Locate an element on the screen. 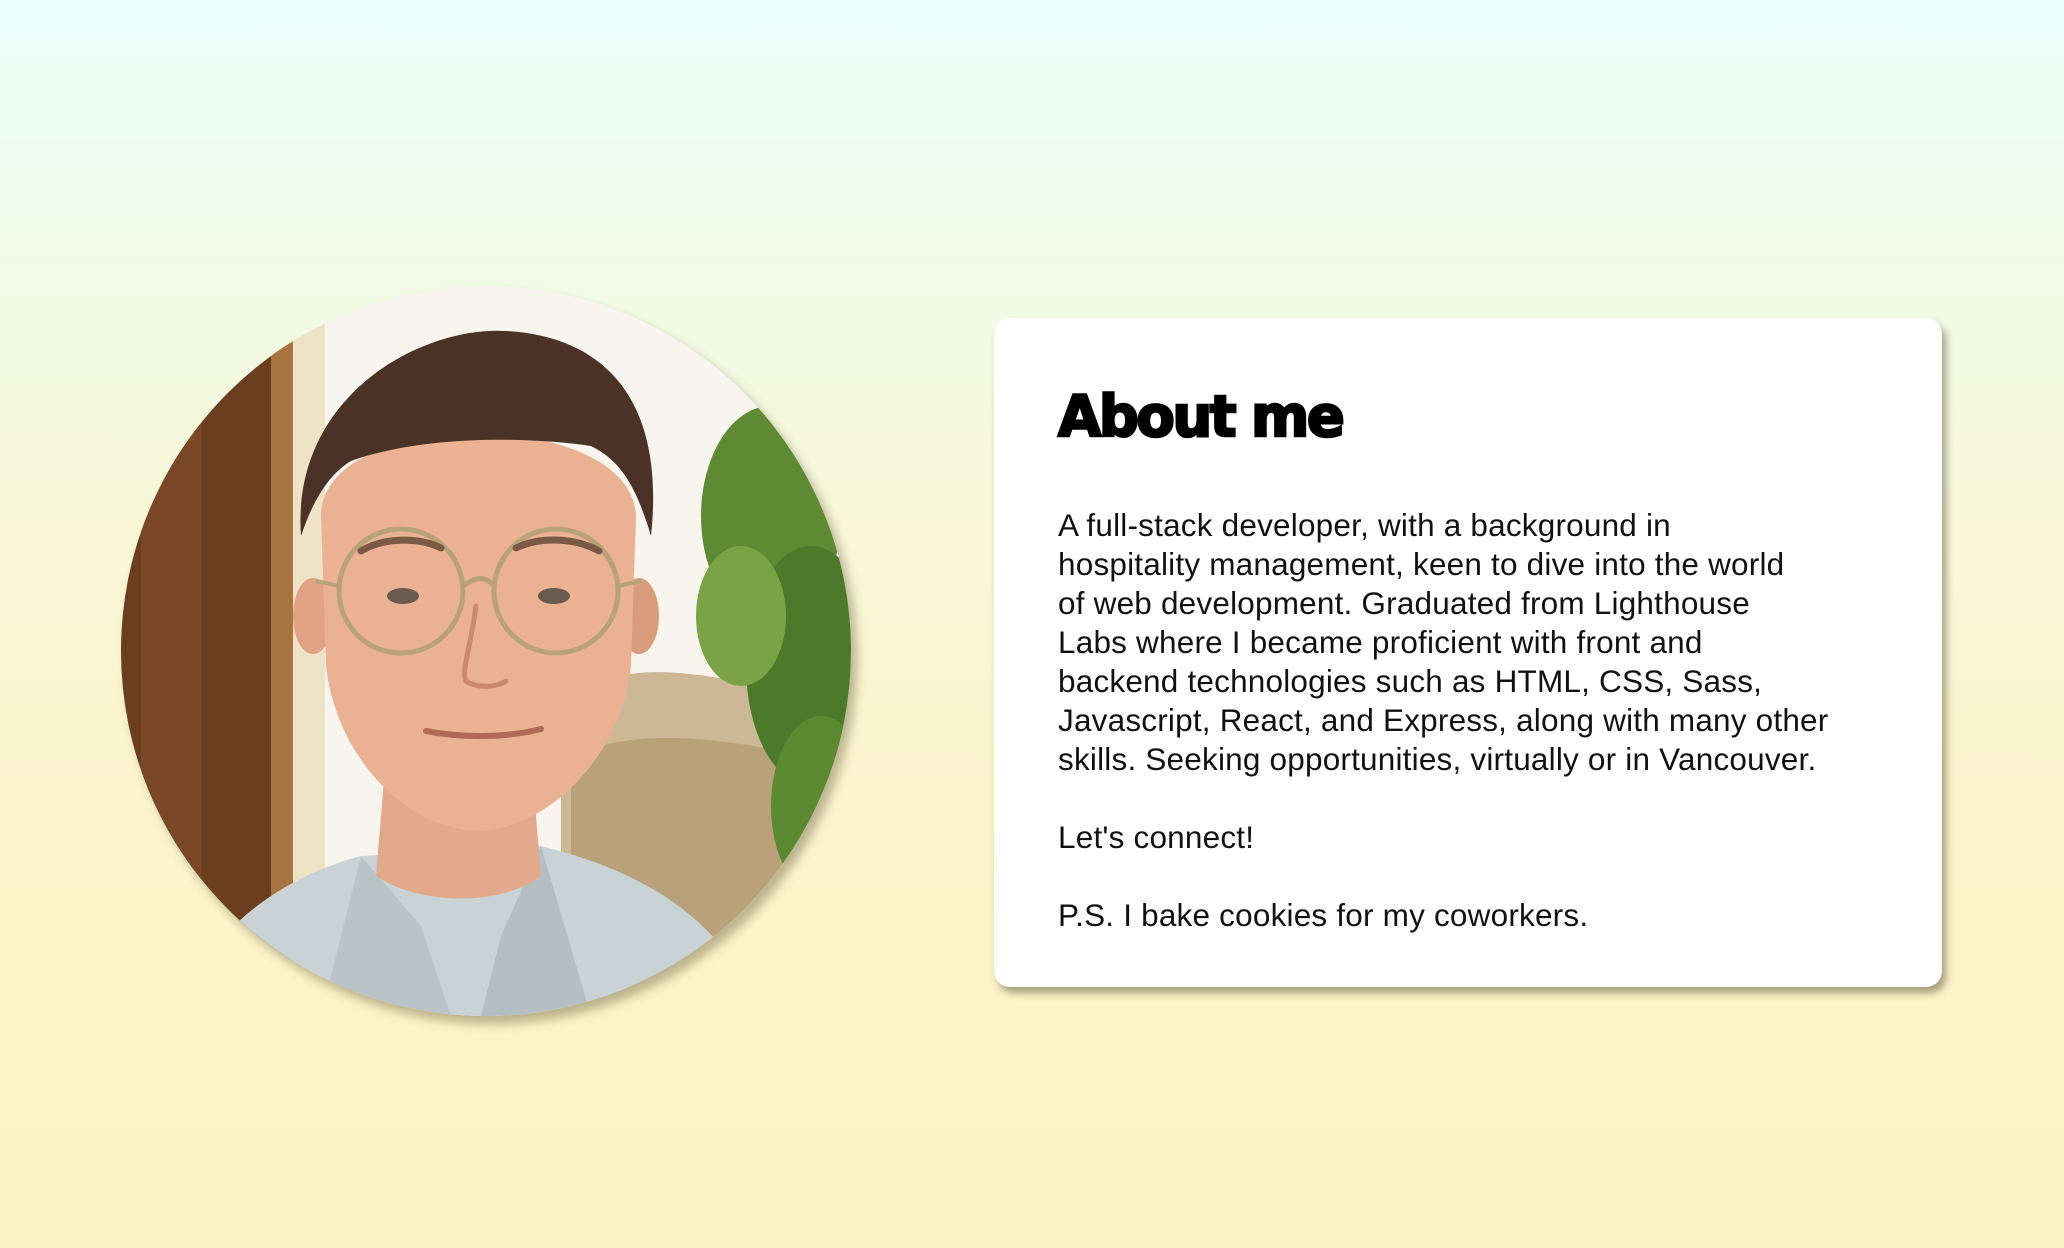 Image resolution: width=2064 pixels, height=1248 pixels. postscript-text: P.S. I bake cookies for my coworkers. is located at coordinates (1323, 914).